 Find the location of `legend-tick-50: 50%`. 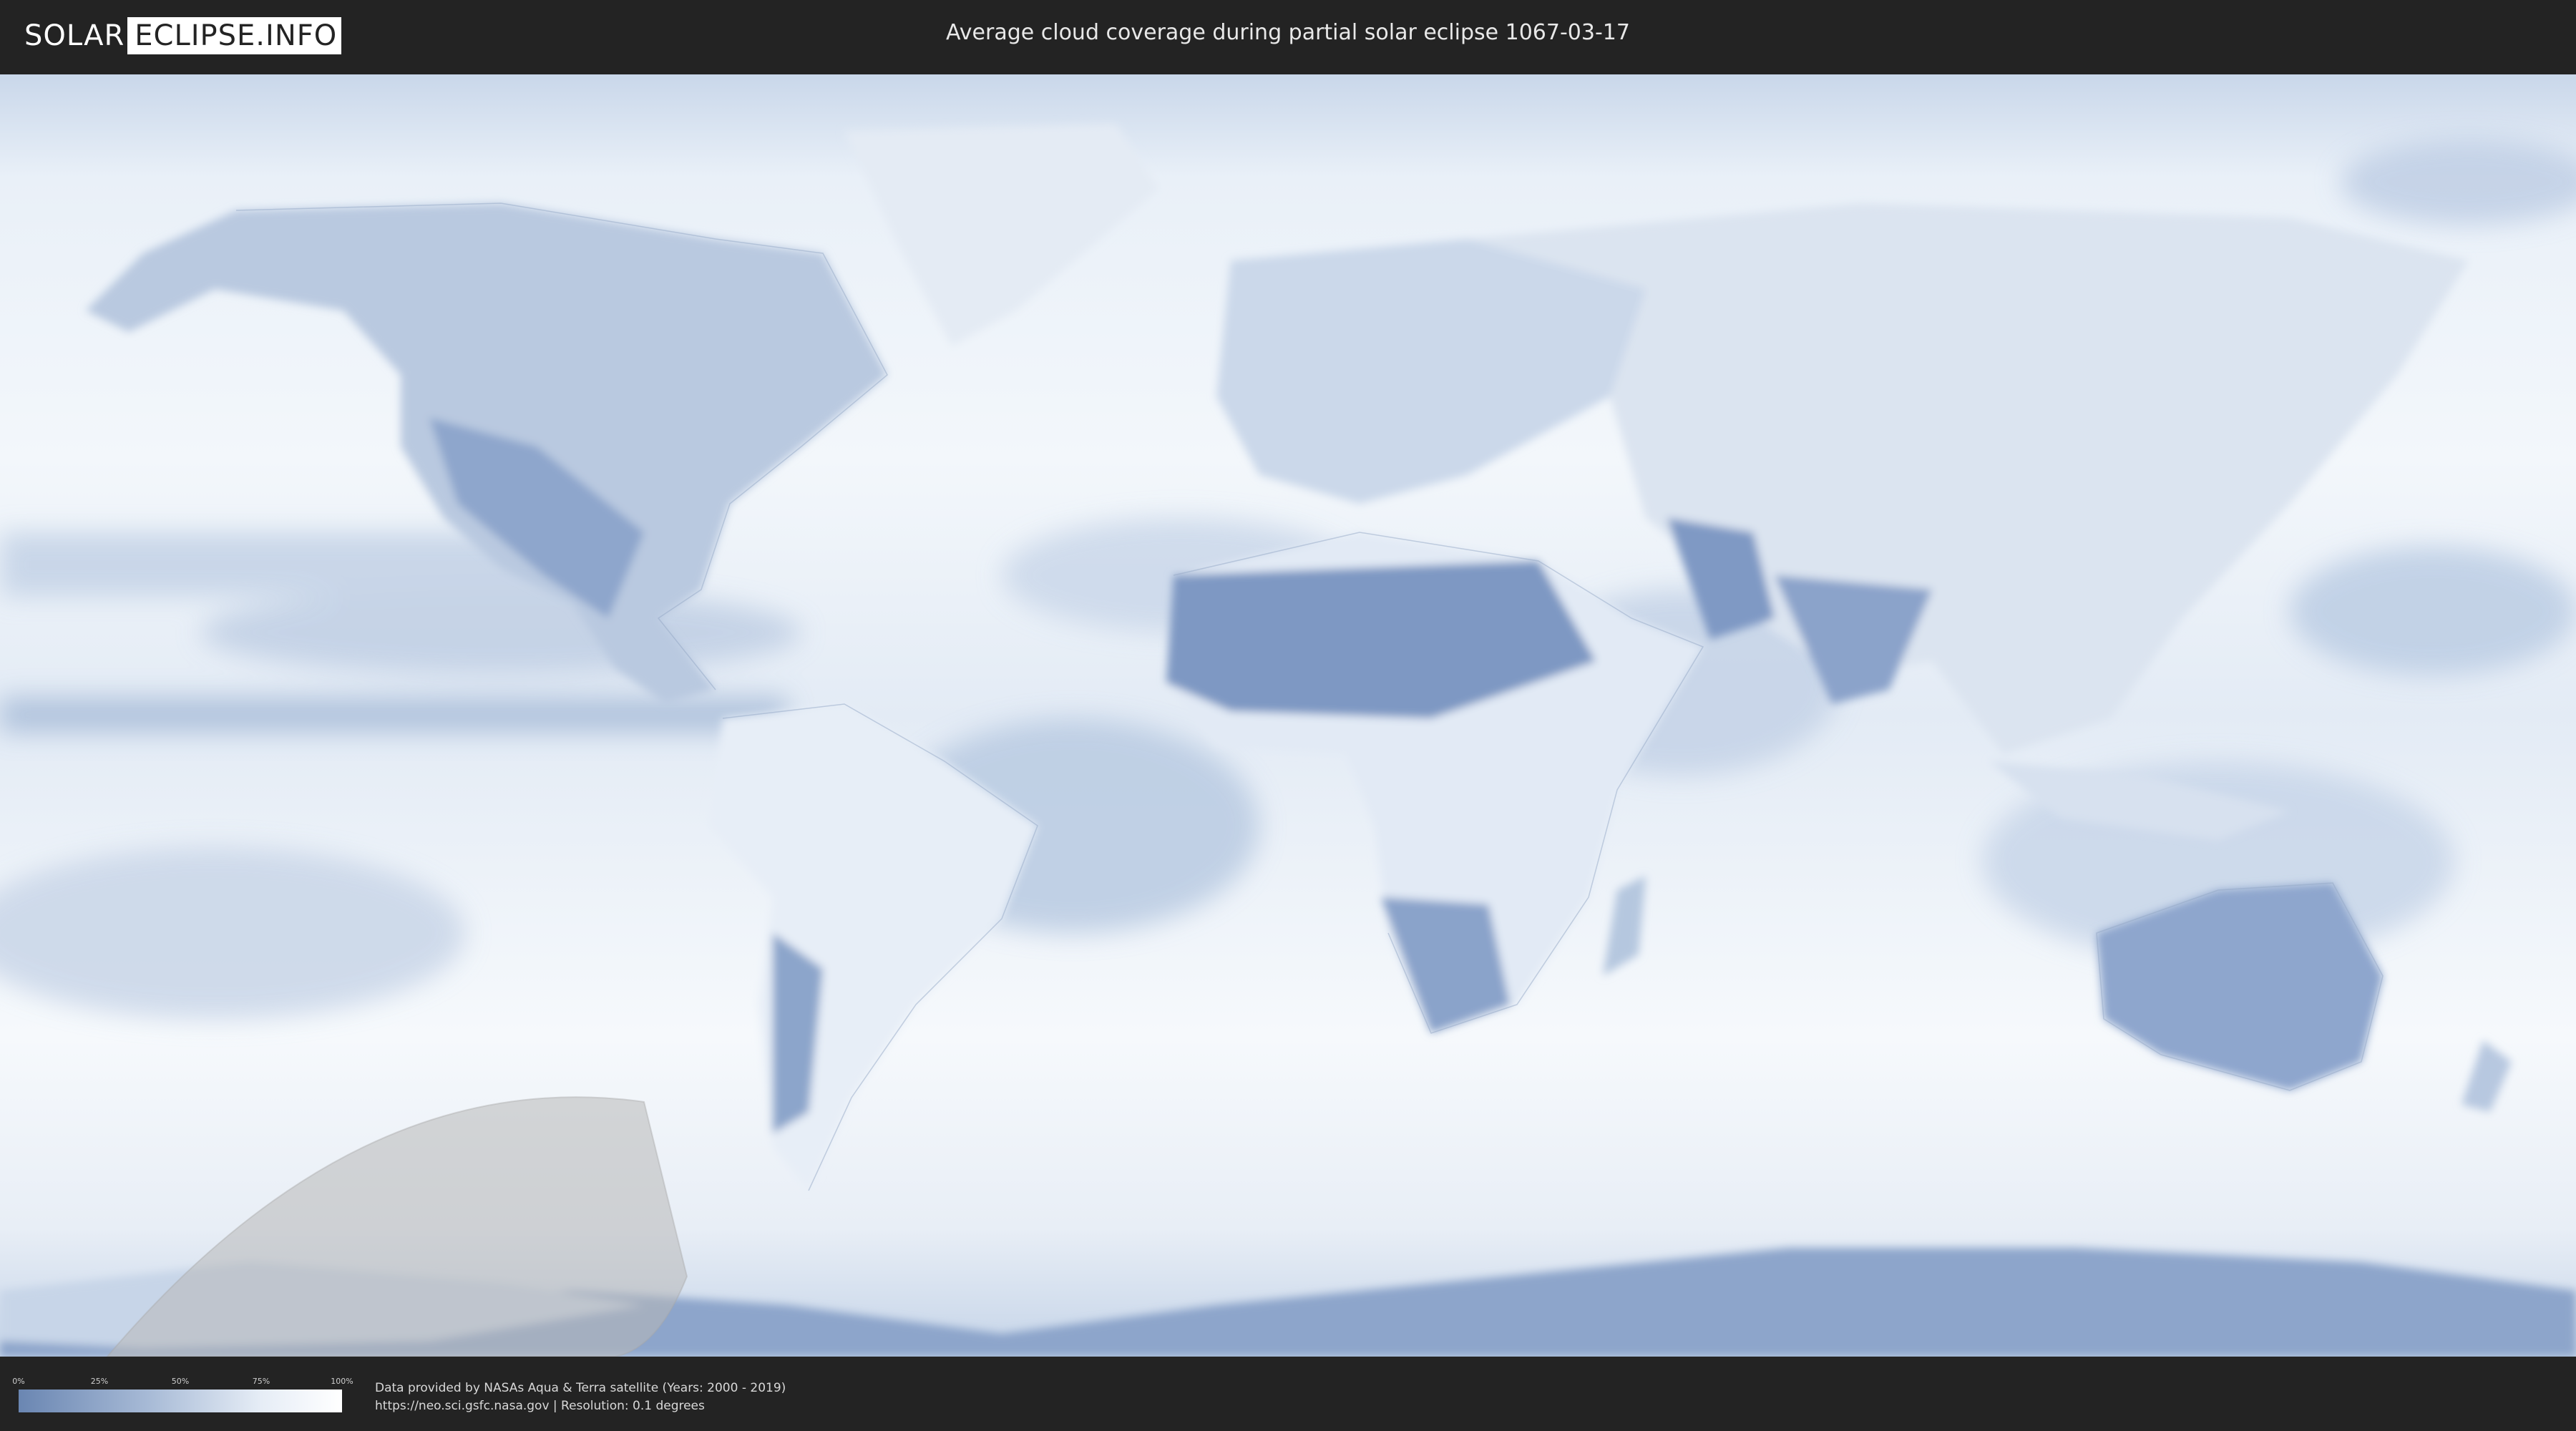

legend-tick-50: 50% is located at coordinates (180, 1382).